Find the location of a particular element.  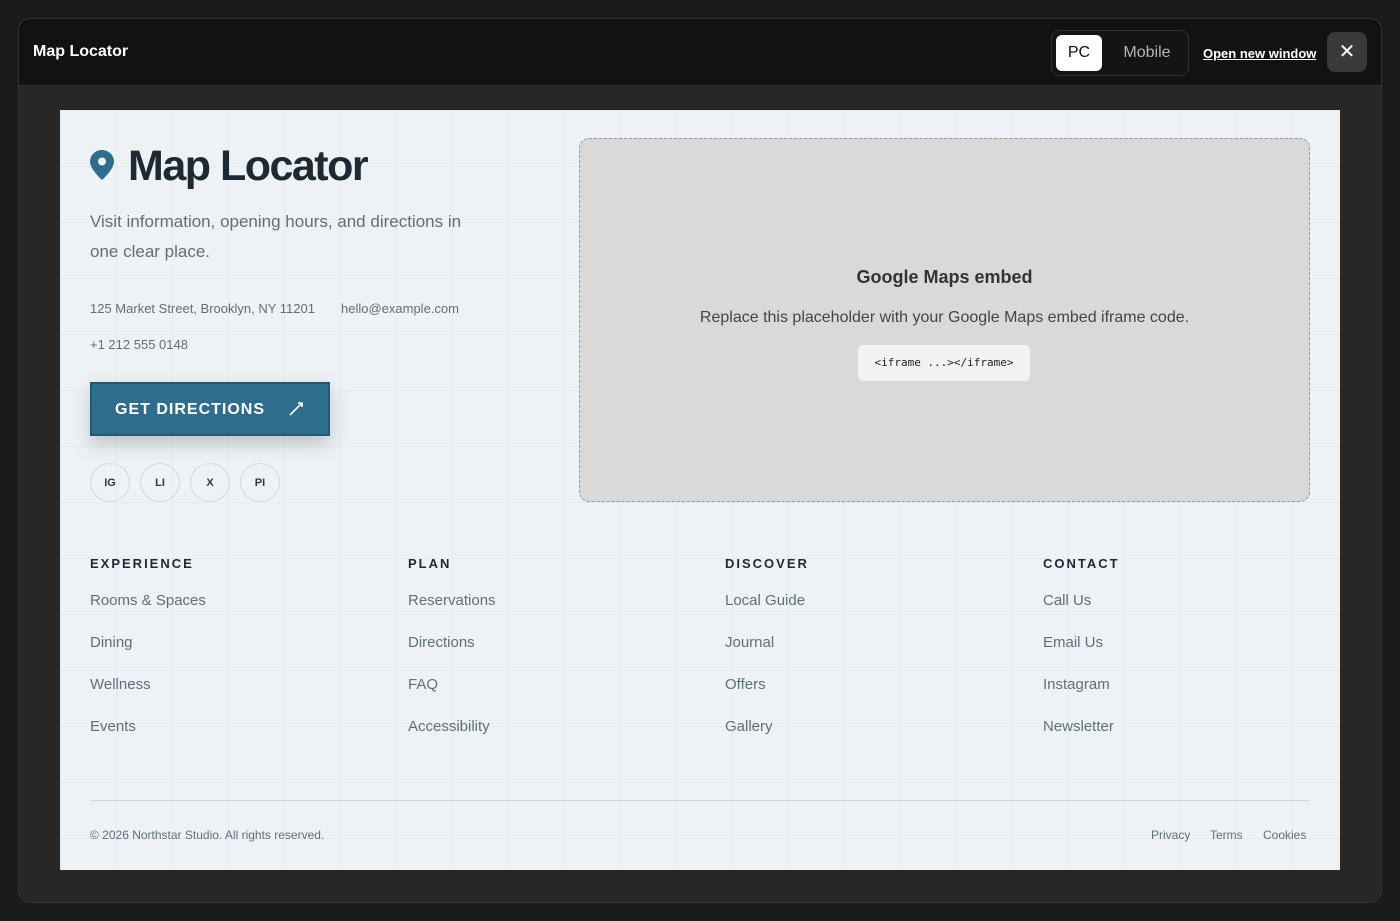

close-icon: ✕ is located at coordinates (1347, 52).